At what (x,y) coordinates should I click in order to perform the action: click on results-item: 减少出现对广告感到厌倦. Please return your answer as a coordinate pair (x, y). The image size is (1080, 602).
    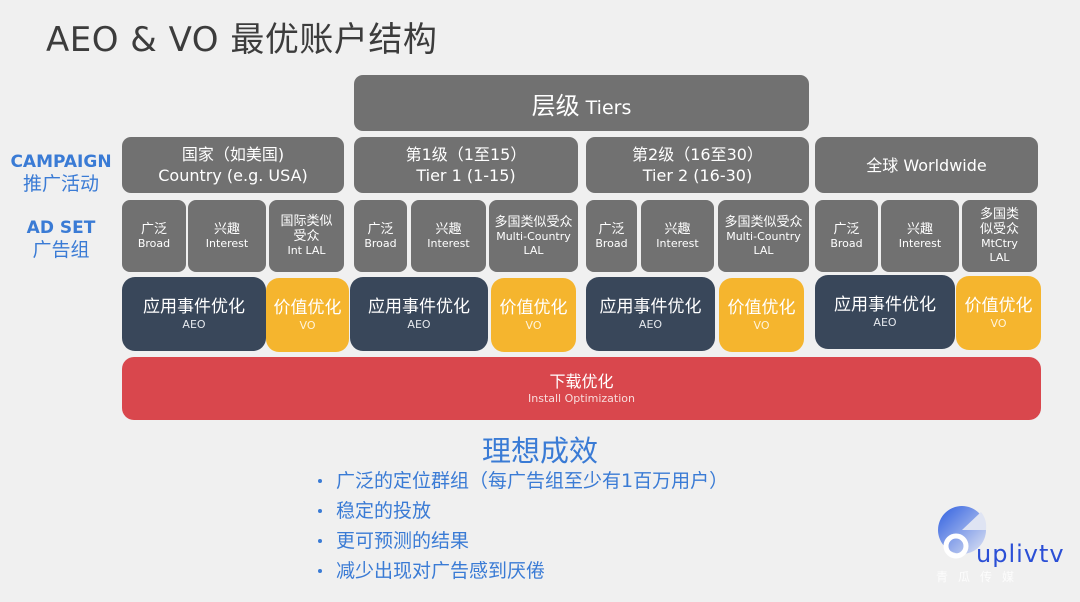
    Looking at the image, I should click on (523, 571).